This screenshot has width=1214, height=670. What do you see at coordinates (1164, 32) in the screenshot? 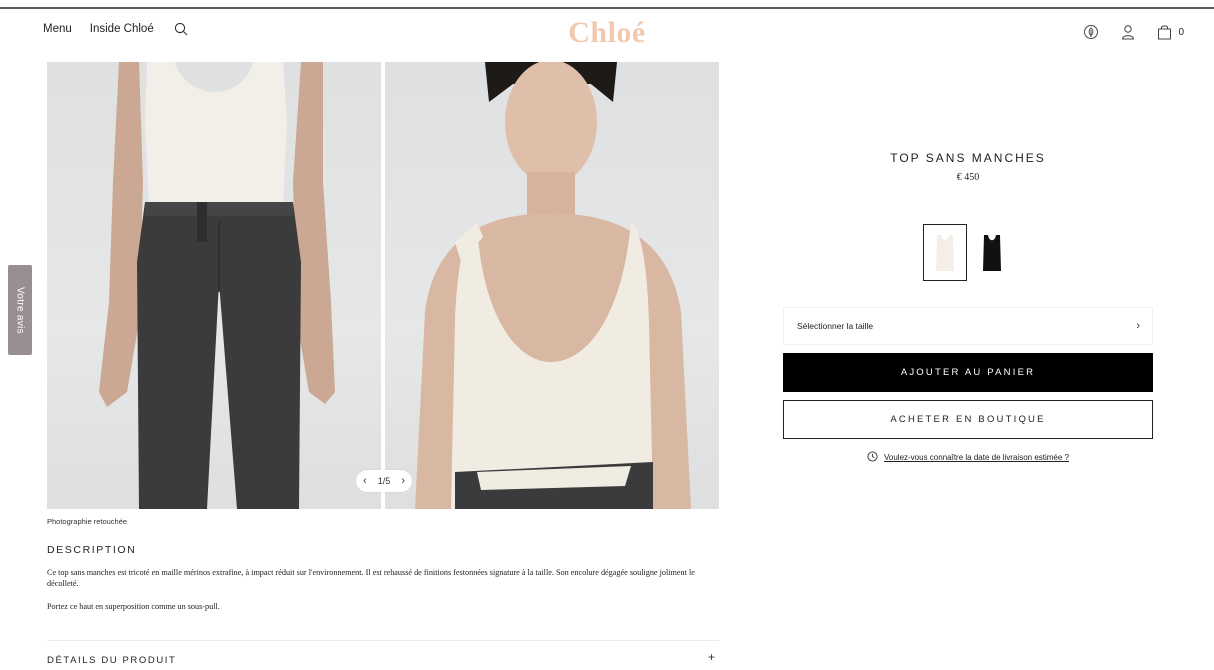
I see `bag-icon` at bounding box center [1164, 32].